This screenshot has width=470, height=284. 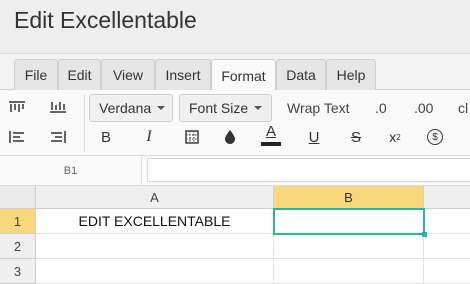 I want to click on align-bottom-icon, so click(x=58, y=107).